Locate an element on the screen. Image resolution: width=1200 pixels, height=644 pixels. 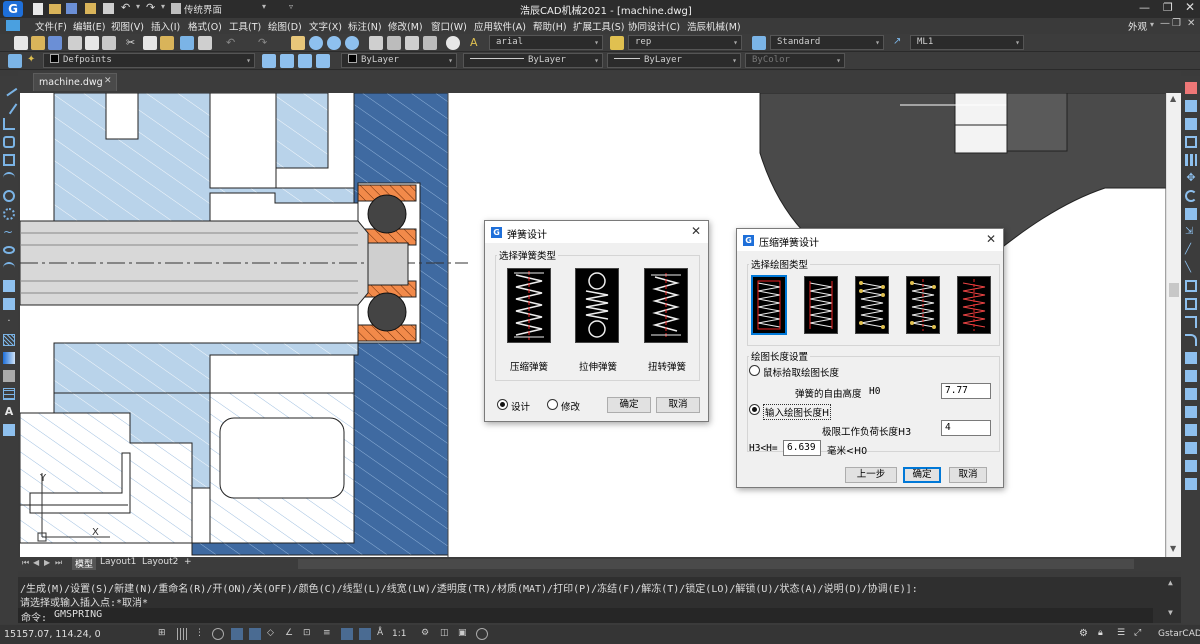
express-icon is located at coordinates (1191, 484).